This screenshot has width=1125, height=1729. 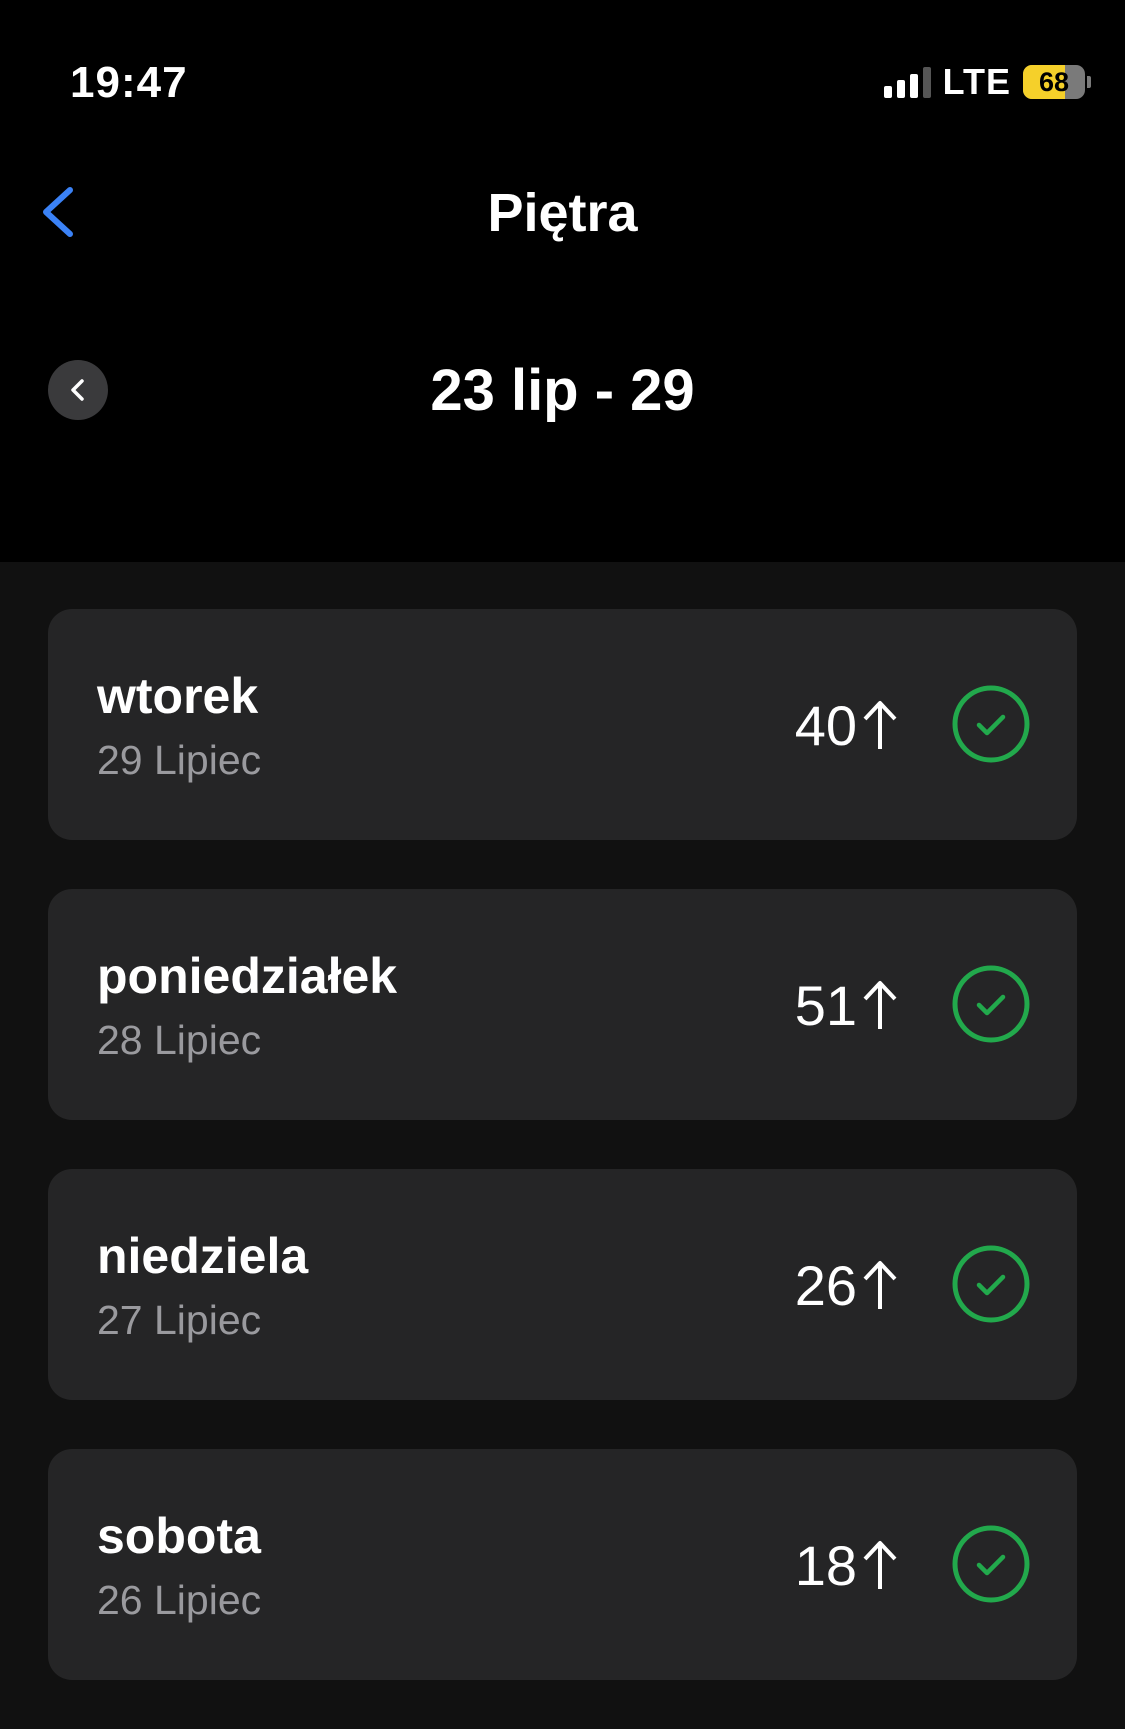 I want to click on network-type: LTE, so click(x=976, y=81).